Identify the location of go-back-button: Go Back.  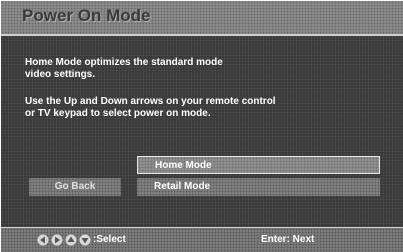
(75, 187).